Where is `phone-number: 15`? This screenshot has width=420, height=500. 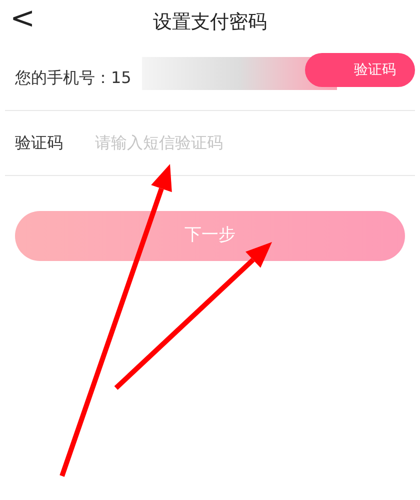 phone-number: 15 is located at coordinates (121, 77).